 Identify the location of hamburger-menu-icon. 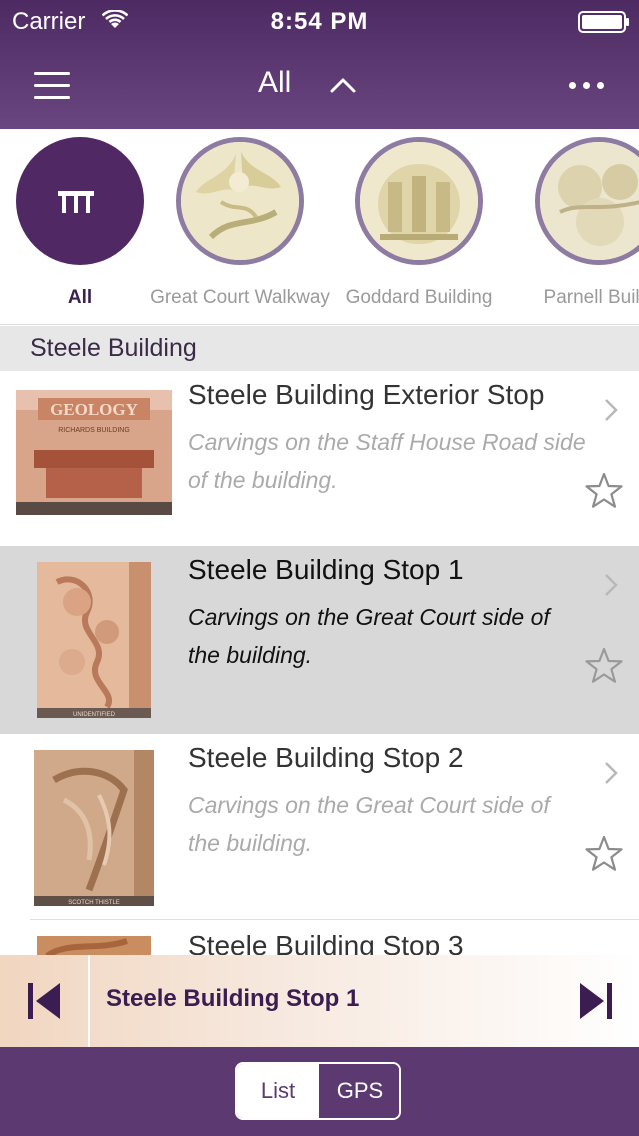
(54, 86).